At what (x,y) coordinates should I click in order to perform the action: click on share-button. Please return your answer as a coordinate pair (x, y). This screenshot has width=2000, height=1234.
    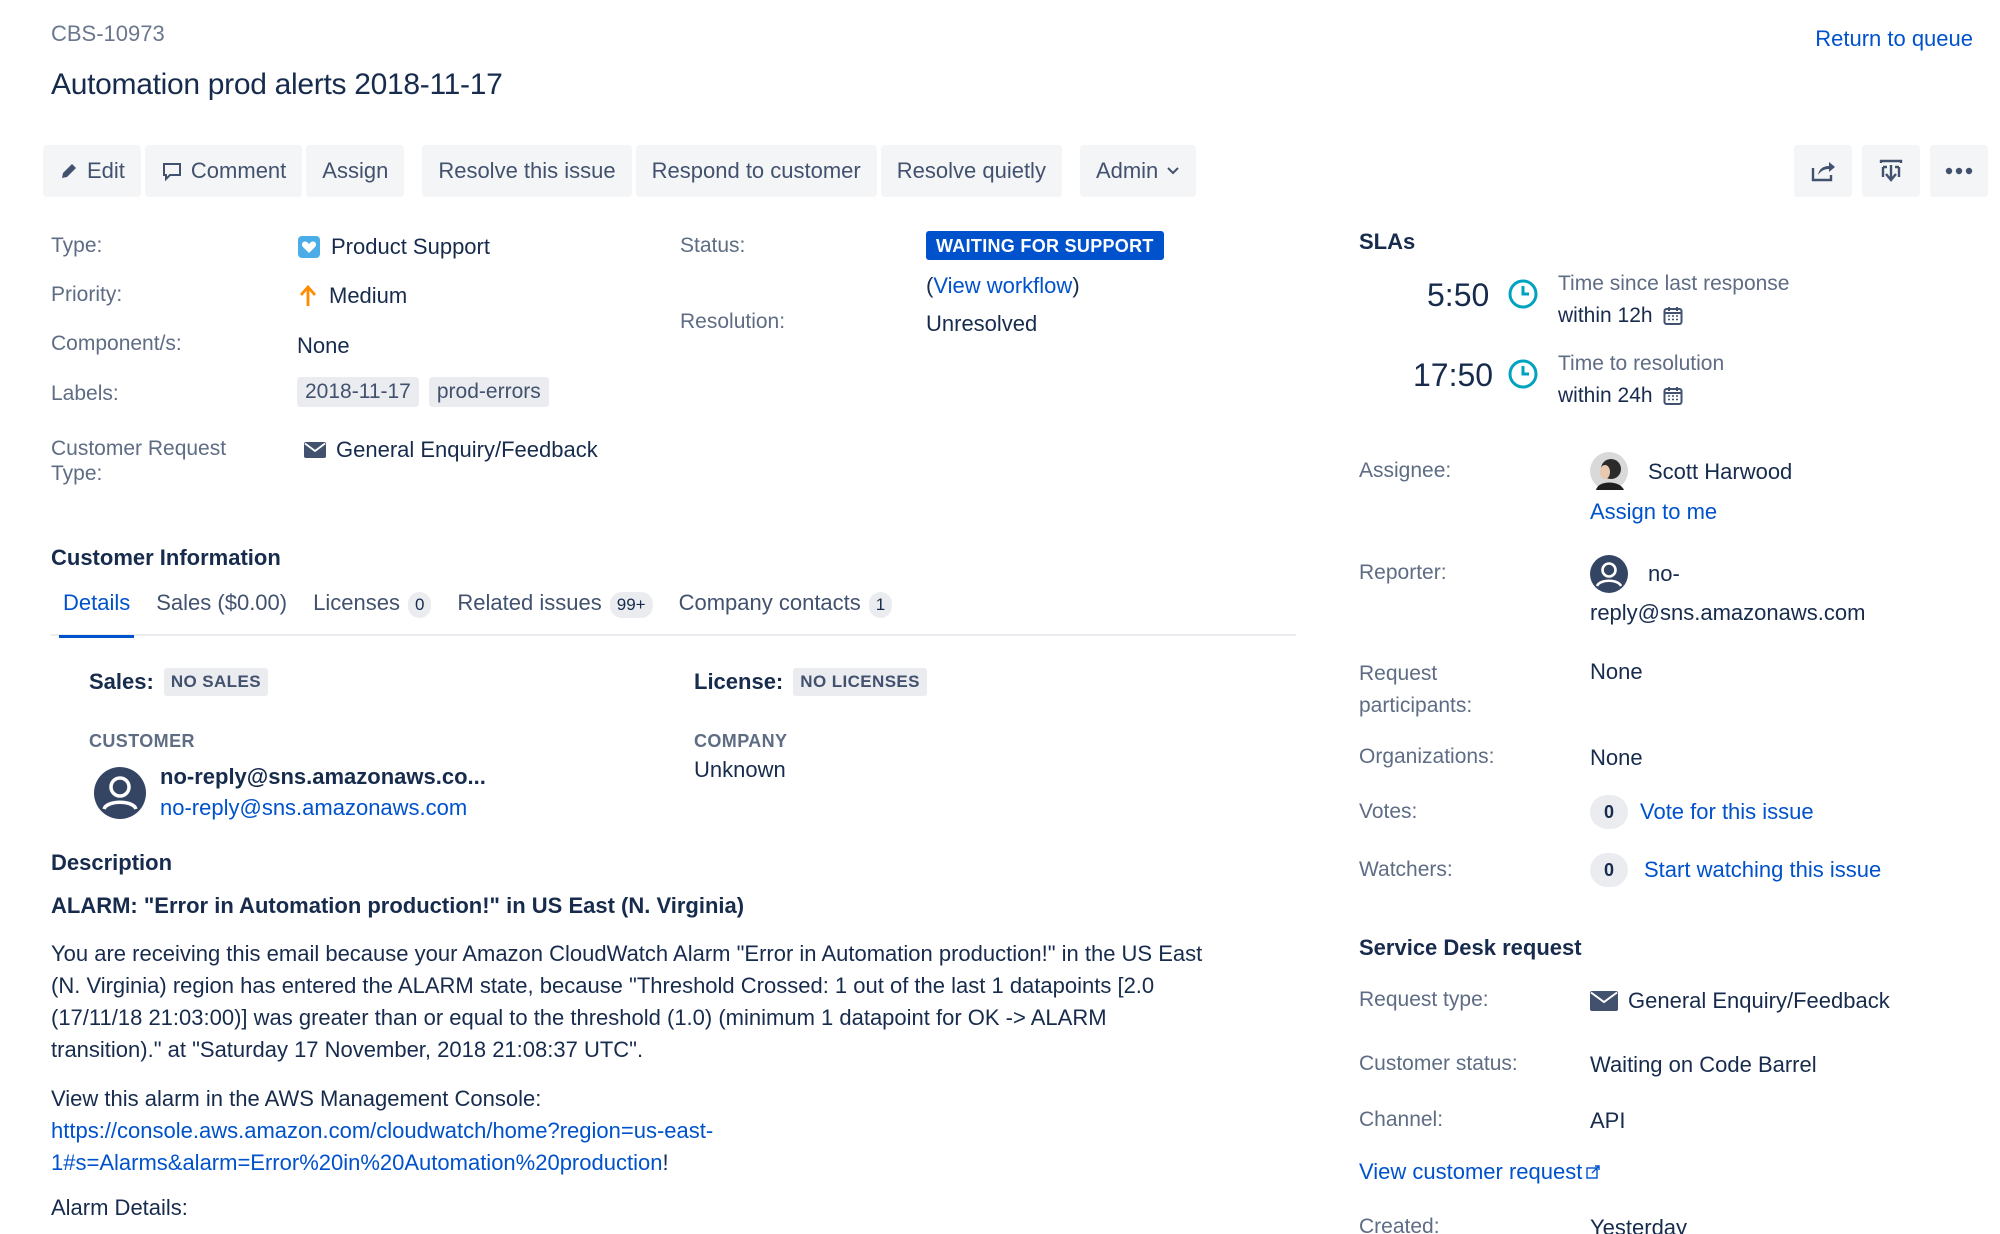
    Looking at the image, I should click on (1823, 171).